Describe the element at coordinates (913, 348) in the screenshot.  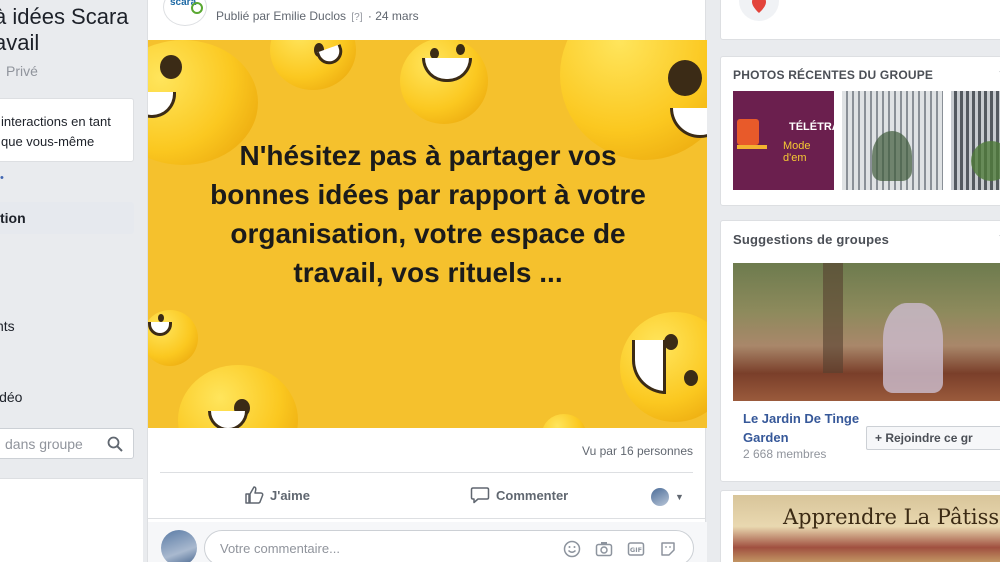
I see `person-figure` at that location.